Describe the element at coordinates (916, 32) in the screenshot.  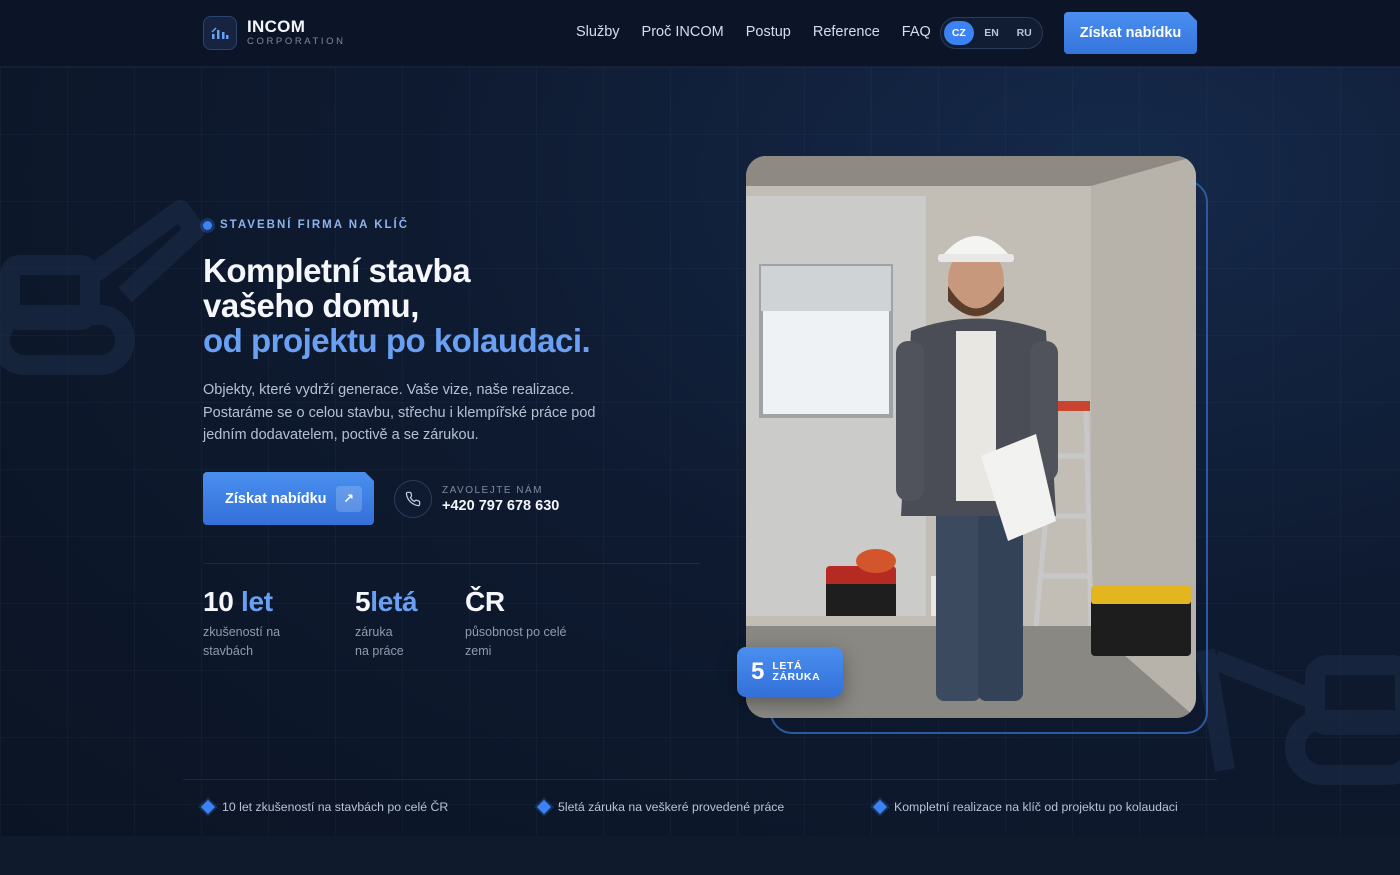
I see `nav-item-faq: FAQ` at that location.